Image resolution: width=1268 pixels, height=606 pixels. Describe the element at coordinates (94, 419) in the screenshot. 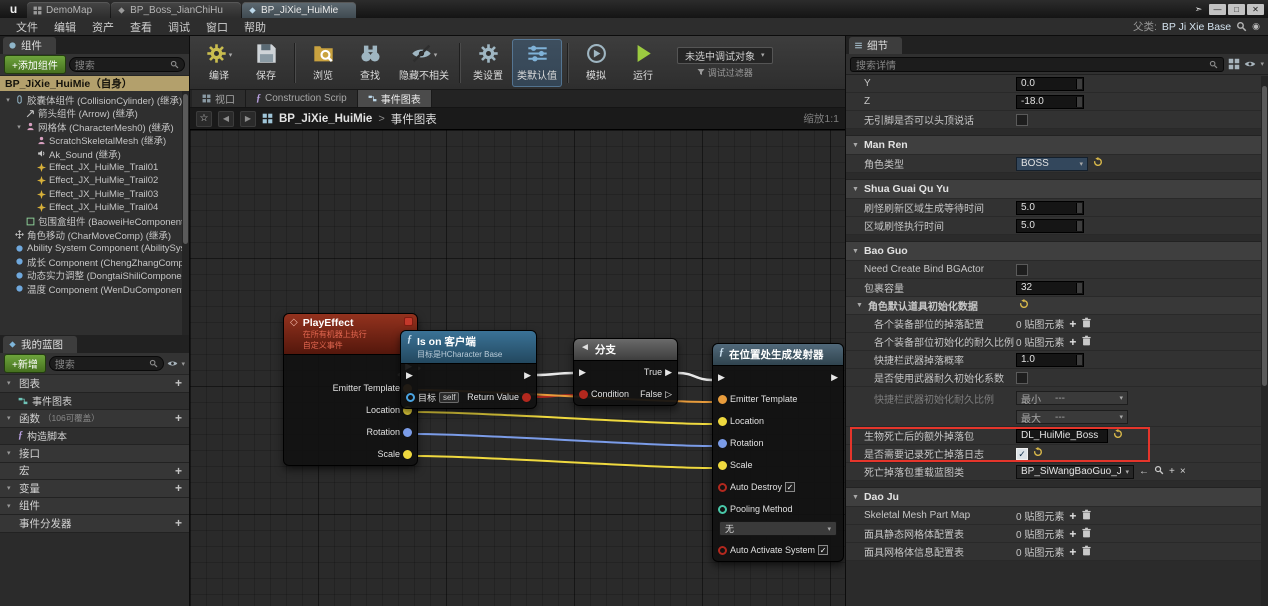

I see `myblueprint-section-header: ▾ 函数 （106可覆盖） +` at that location.